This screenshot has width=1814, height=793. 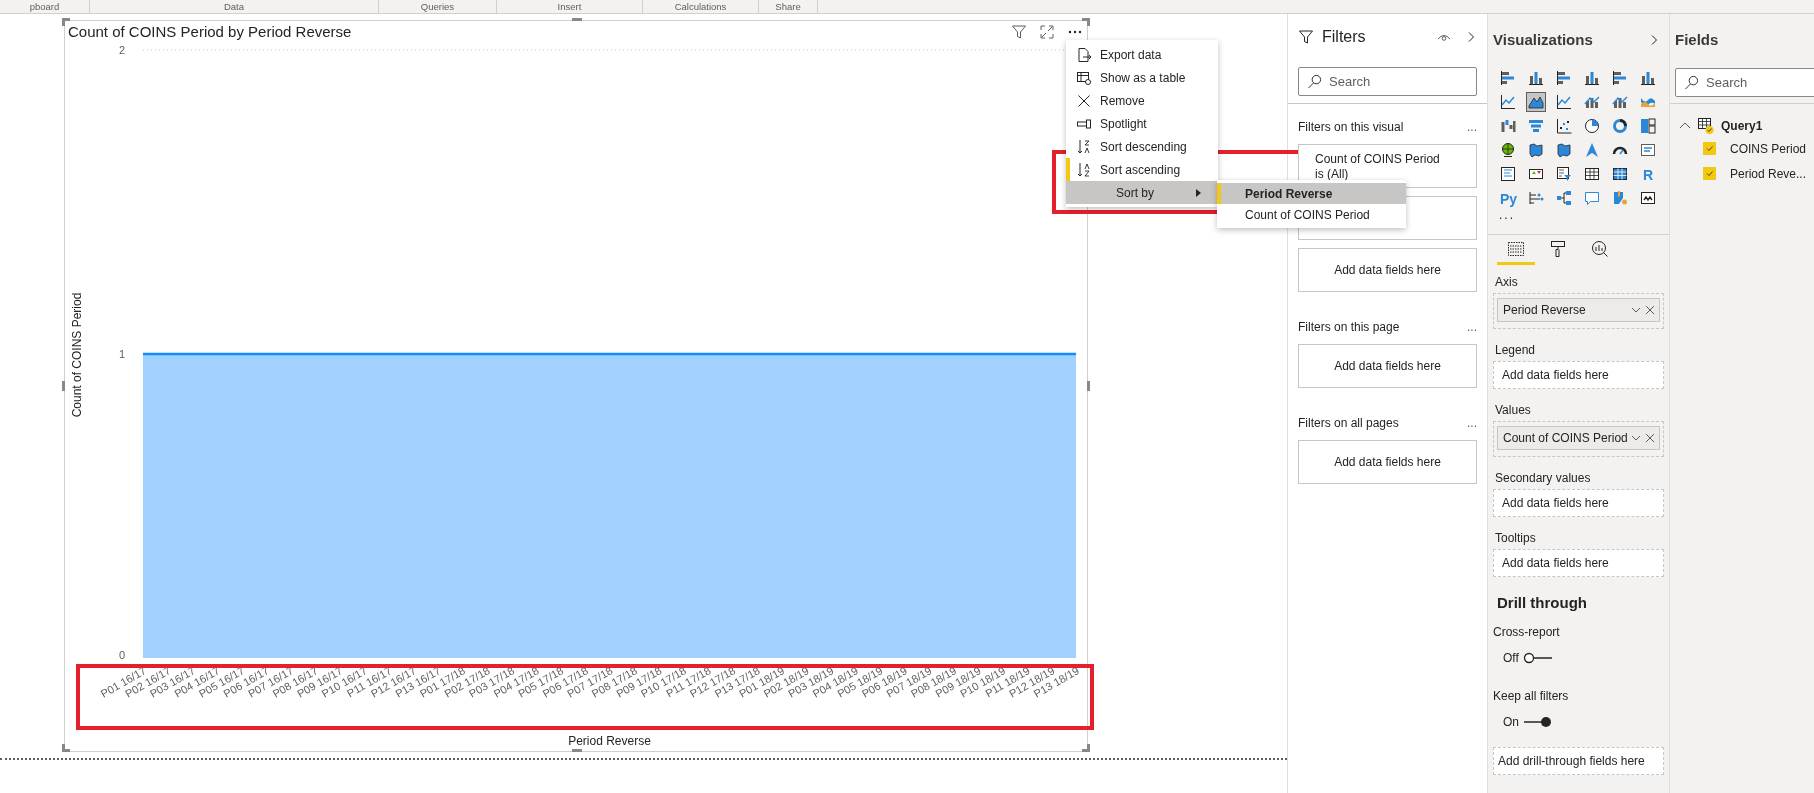 I want to click on filter-value: is (All), so click(x=1332, y=174).